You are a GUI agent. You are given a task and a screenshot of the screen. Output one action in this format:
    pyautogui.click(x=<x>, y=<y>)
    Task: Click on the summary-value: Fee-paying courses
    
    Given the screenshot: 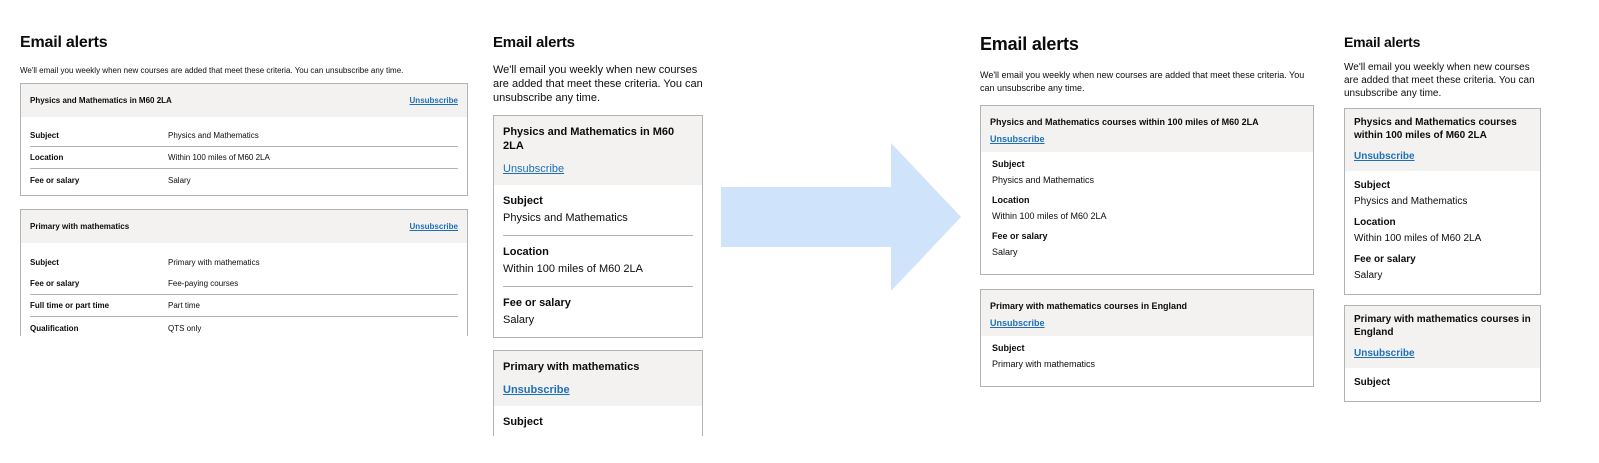 What is the action you would take?
    pyautogui.click(x=203, y=283)
    